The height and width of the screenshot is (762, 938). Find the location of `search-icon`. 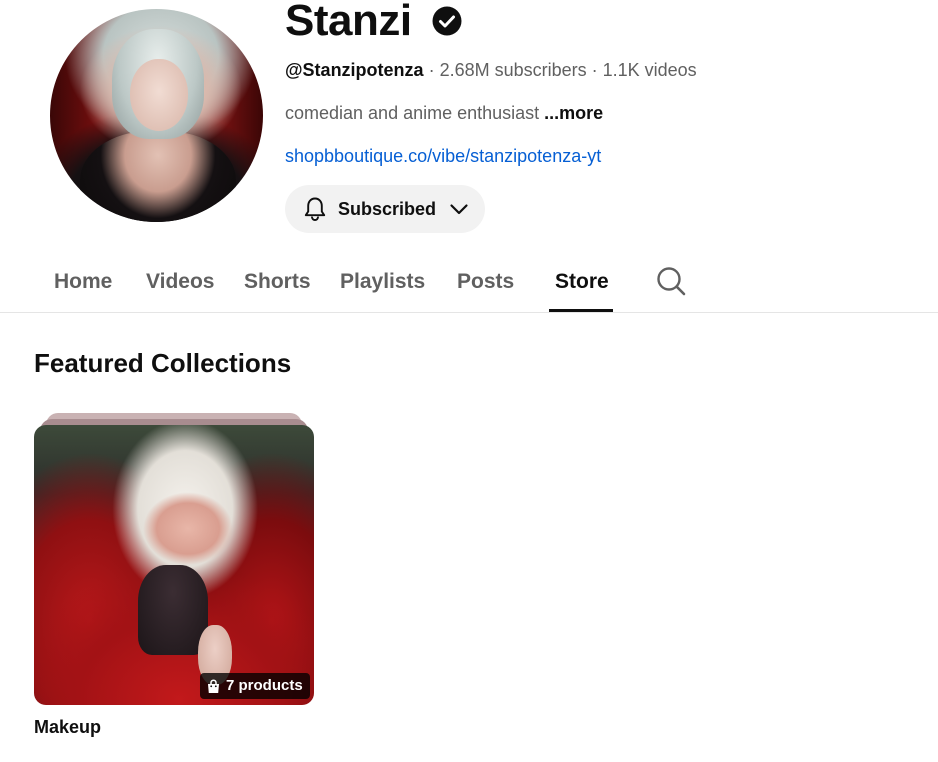

search-icon is located at coordinates (671, 281).